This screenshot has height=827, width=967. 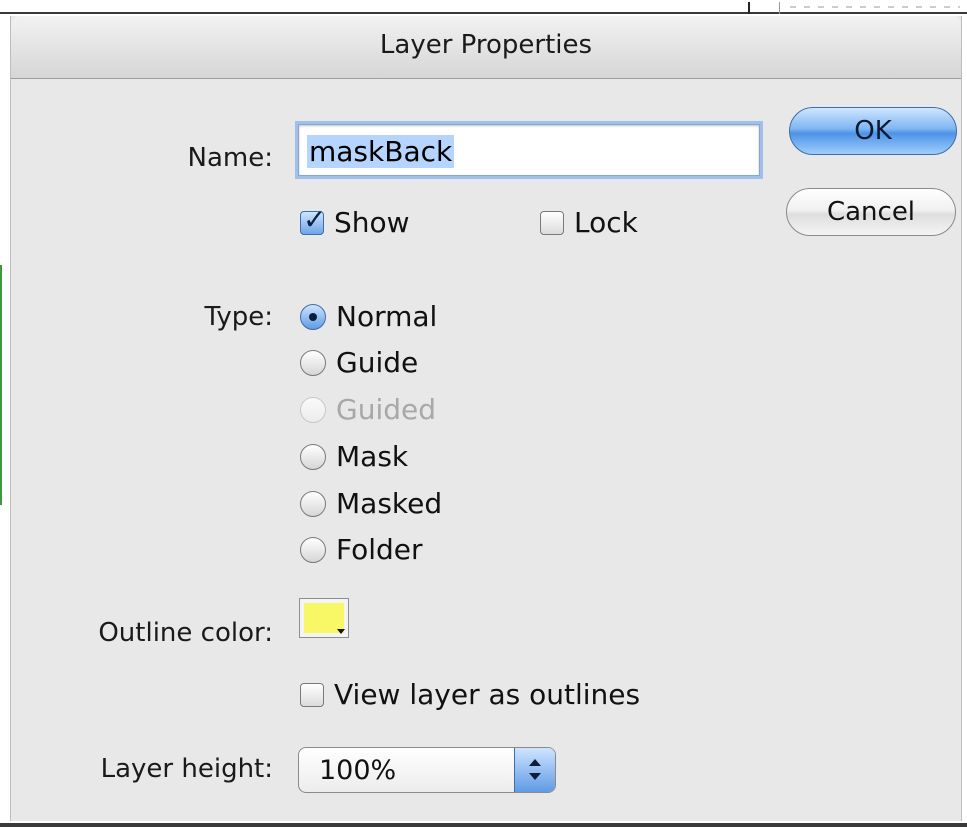 I want to click on type-option-guide: Guide, so click(x=359, y=362).